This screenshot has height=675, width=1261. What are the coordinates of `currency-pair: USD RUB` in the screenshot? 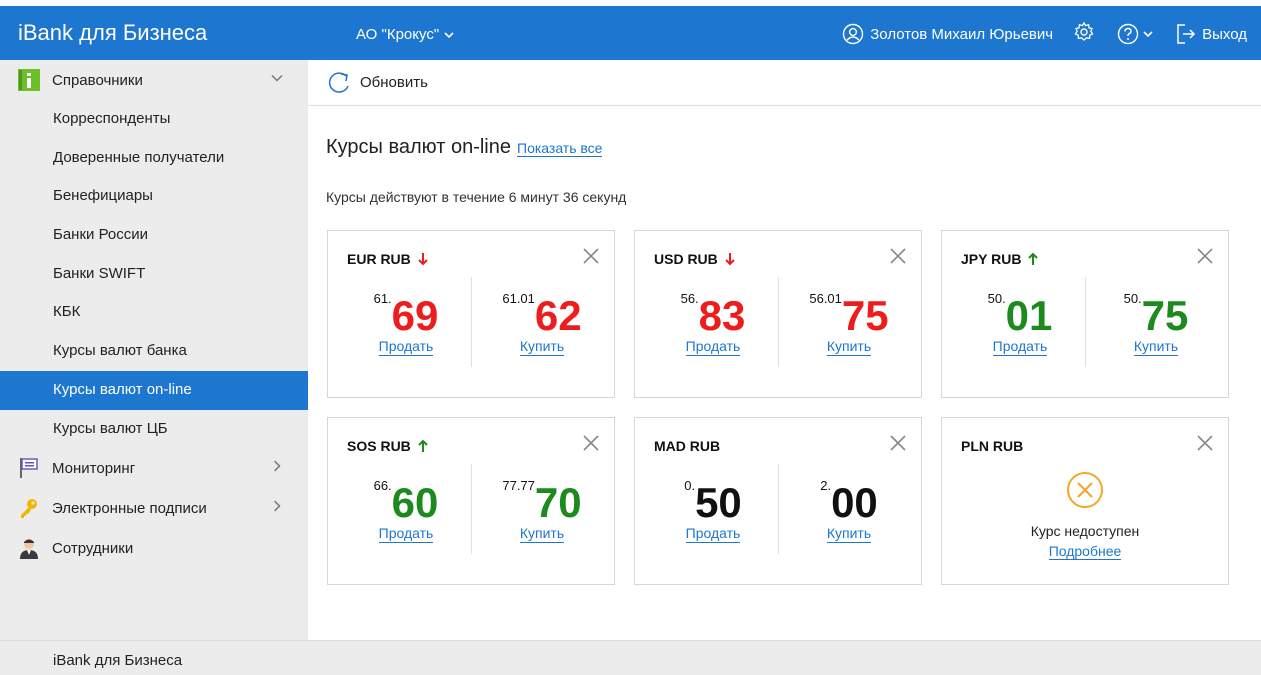 It's located at (686, 259).